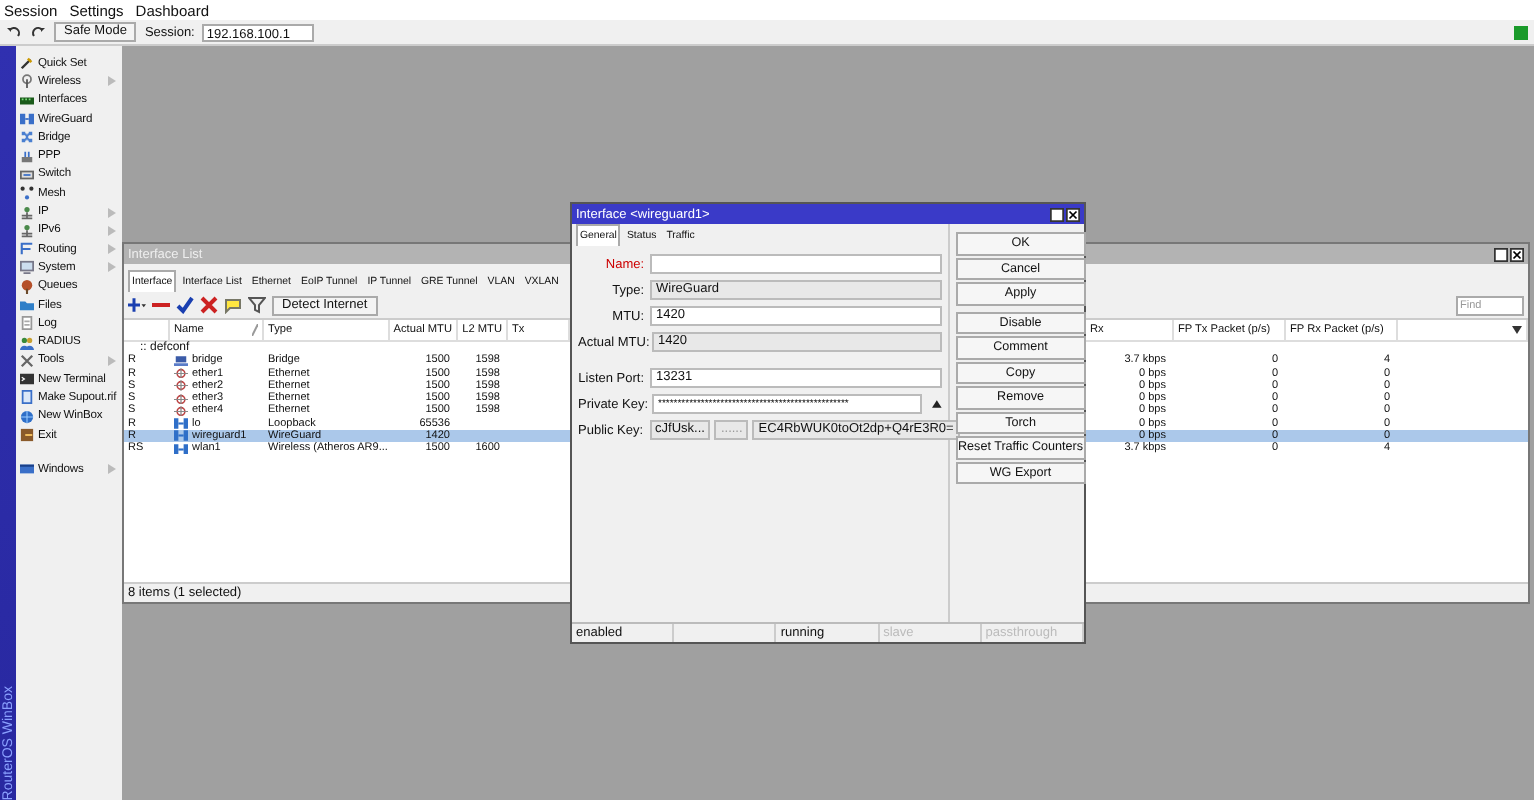 This screenshot has width=1534, height=800. Describe the element at coordinates (27, 174) in the screenshot. I see `switch-icon` at that location.